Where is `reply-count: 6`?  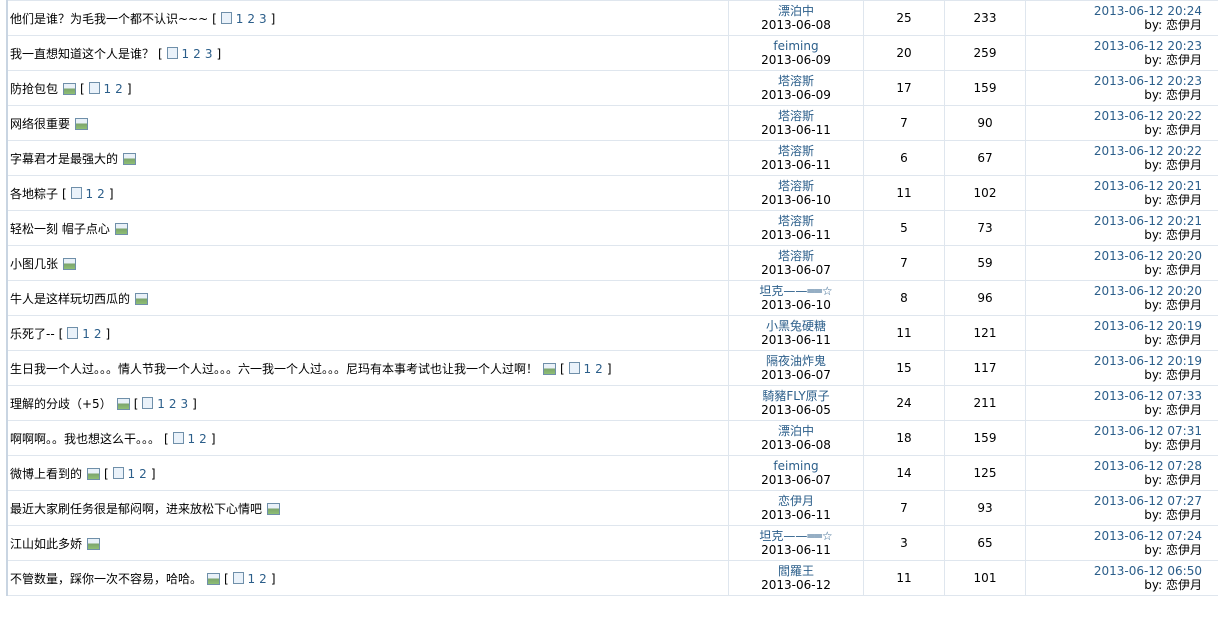
reply-count: 6 is located at coordinates (904, 158).